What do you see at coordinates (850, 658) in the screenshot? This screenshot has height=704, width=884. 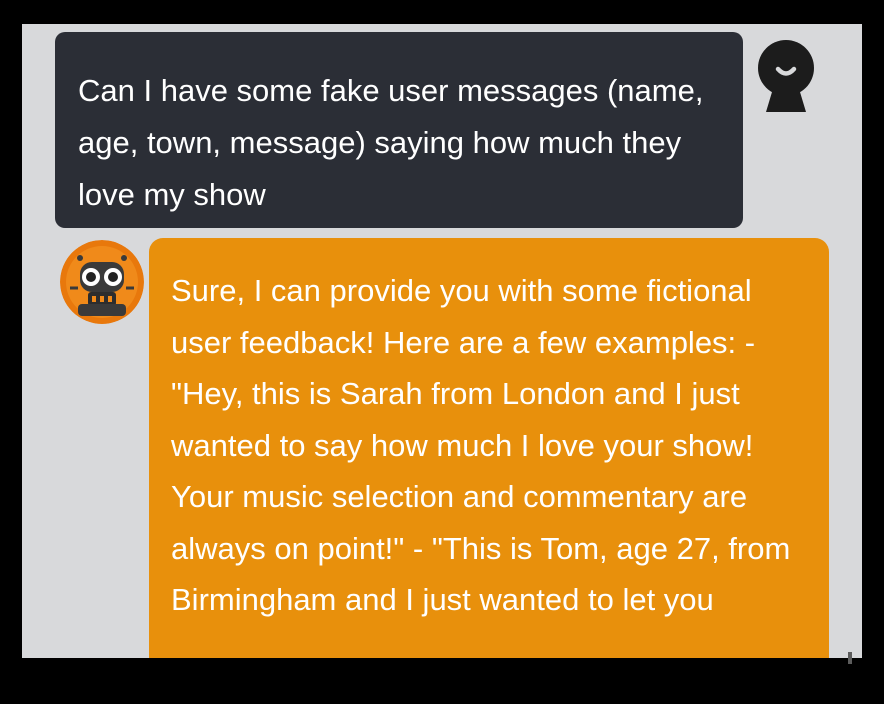 I see `scrollbar-indicator` at bounding box center [850, 658].